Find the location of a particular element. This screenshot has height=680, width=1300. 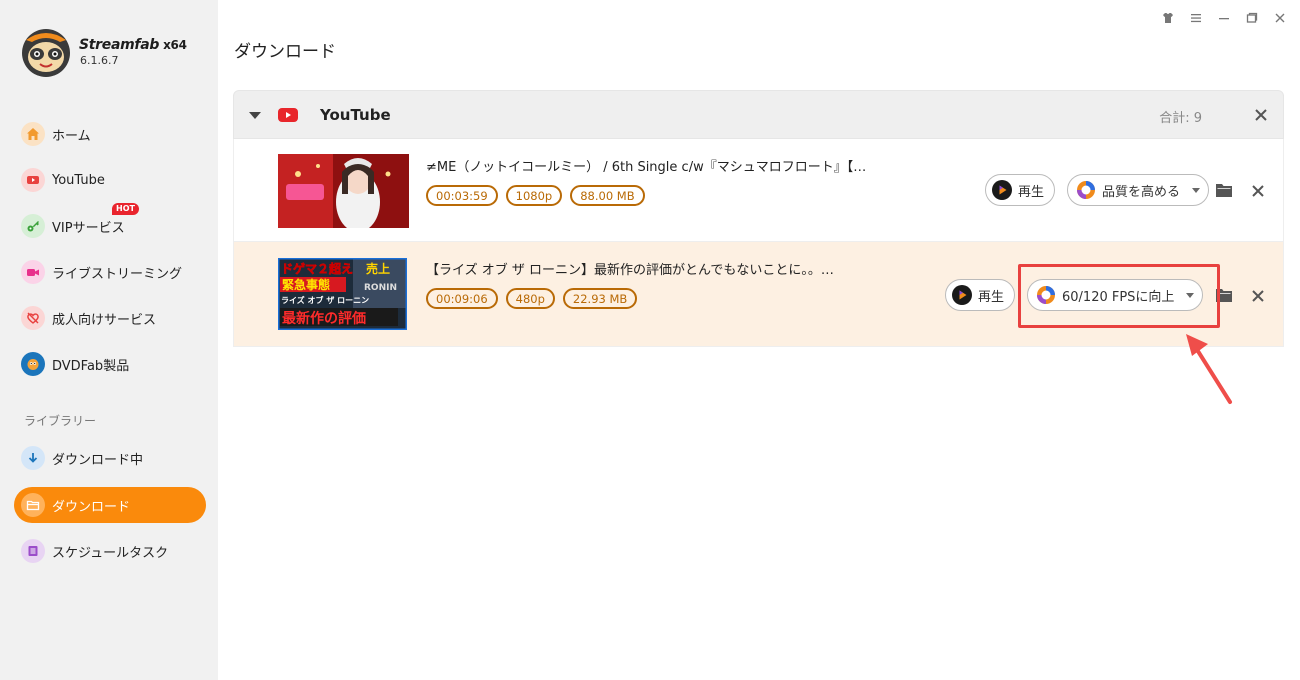

skin-icon is located at coordinates (1168, 18).